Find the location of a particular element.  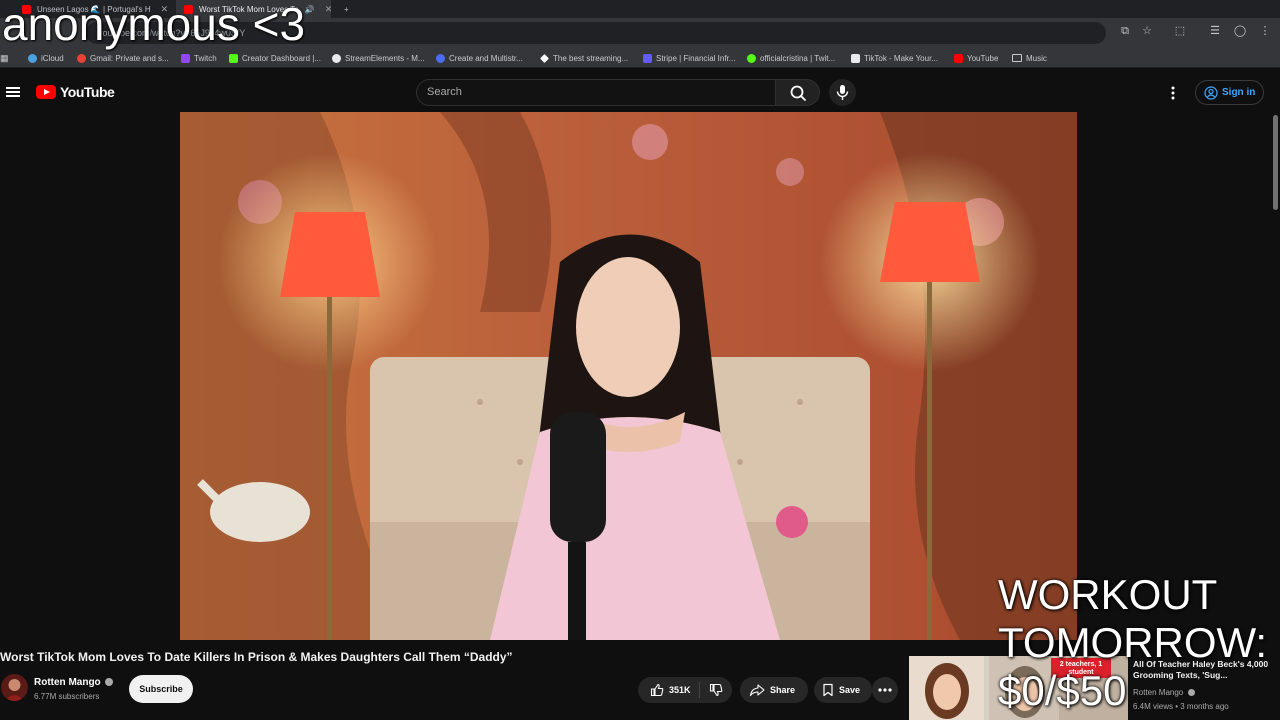

sign-in-button: Sign in is located at coordinates (1230, 92).